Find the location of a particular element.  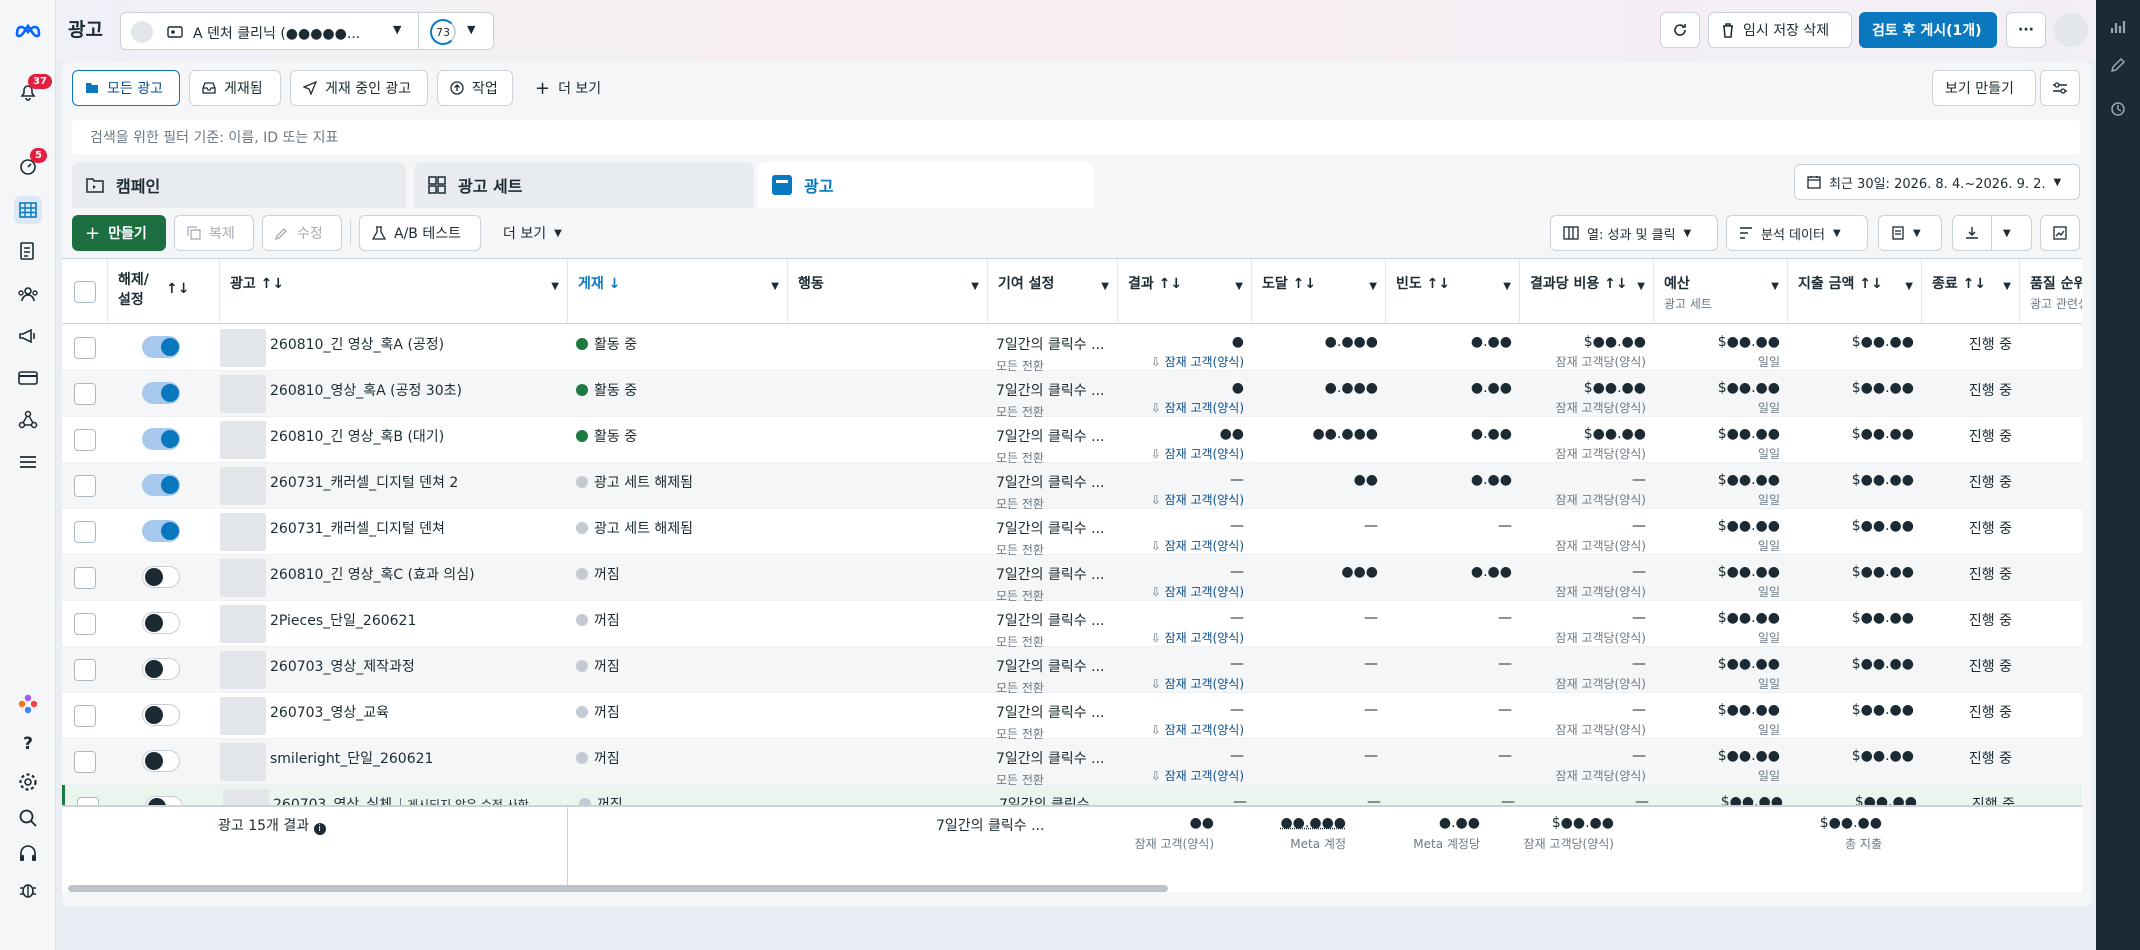

column-header-results: 결과 ↑↓ ▼ is located at coordinates (1185, 291).